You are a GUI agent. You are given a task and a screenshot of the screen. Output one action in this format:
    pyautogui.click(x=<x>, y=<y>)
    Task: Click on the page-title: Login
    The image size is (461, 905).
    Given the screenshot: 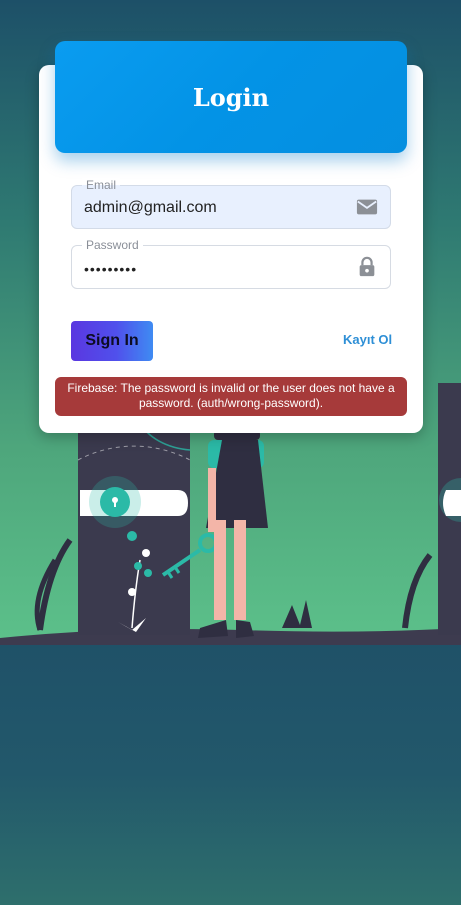 What is the action you would take?
    pyautogui.click(x=231, y=97)
    